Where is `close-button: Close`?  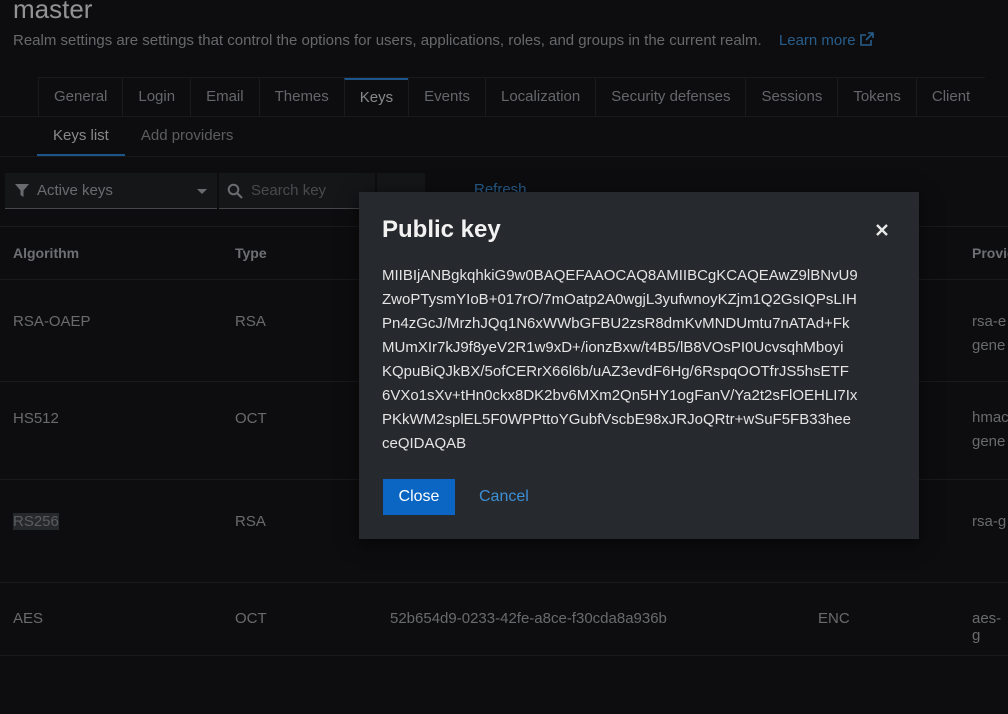 close-button: Close is located at coordinates (419, 497).